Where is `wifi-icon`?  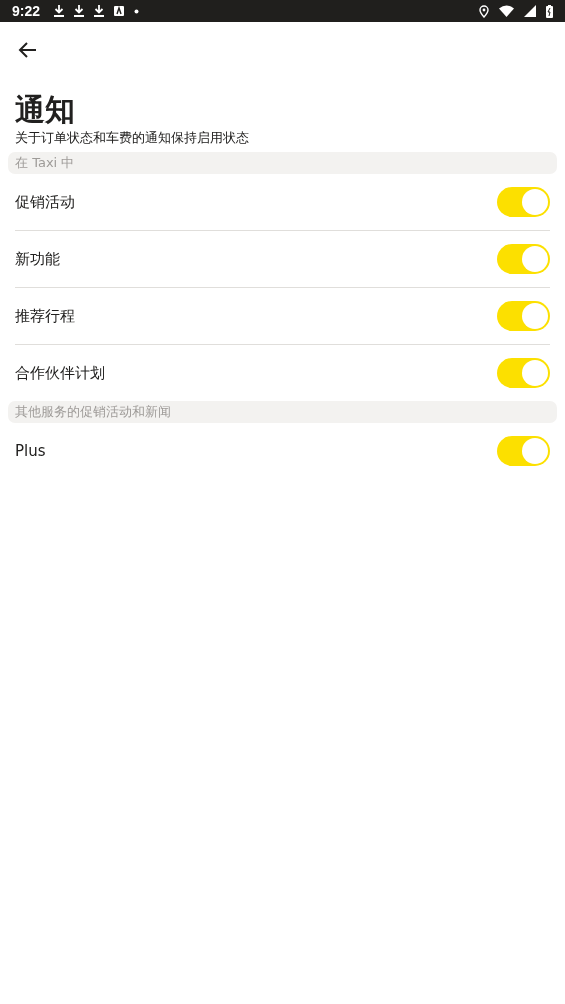 wifi-icon is located at coordinates (506, 11).